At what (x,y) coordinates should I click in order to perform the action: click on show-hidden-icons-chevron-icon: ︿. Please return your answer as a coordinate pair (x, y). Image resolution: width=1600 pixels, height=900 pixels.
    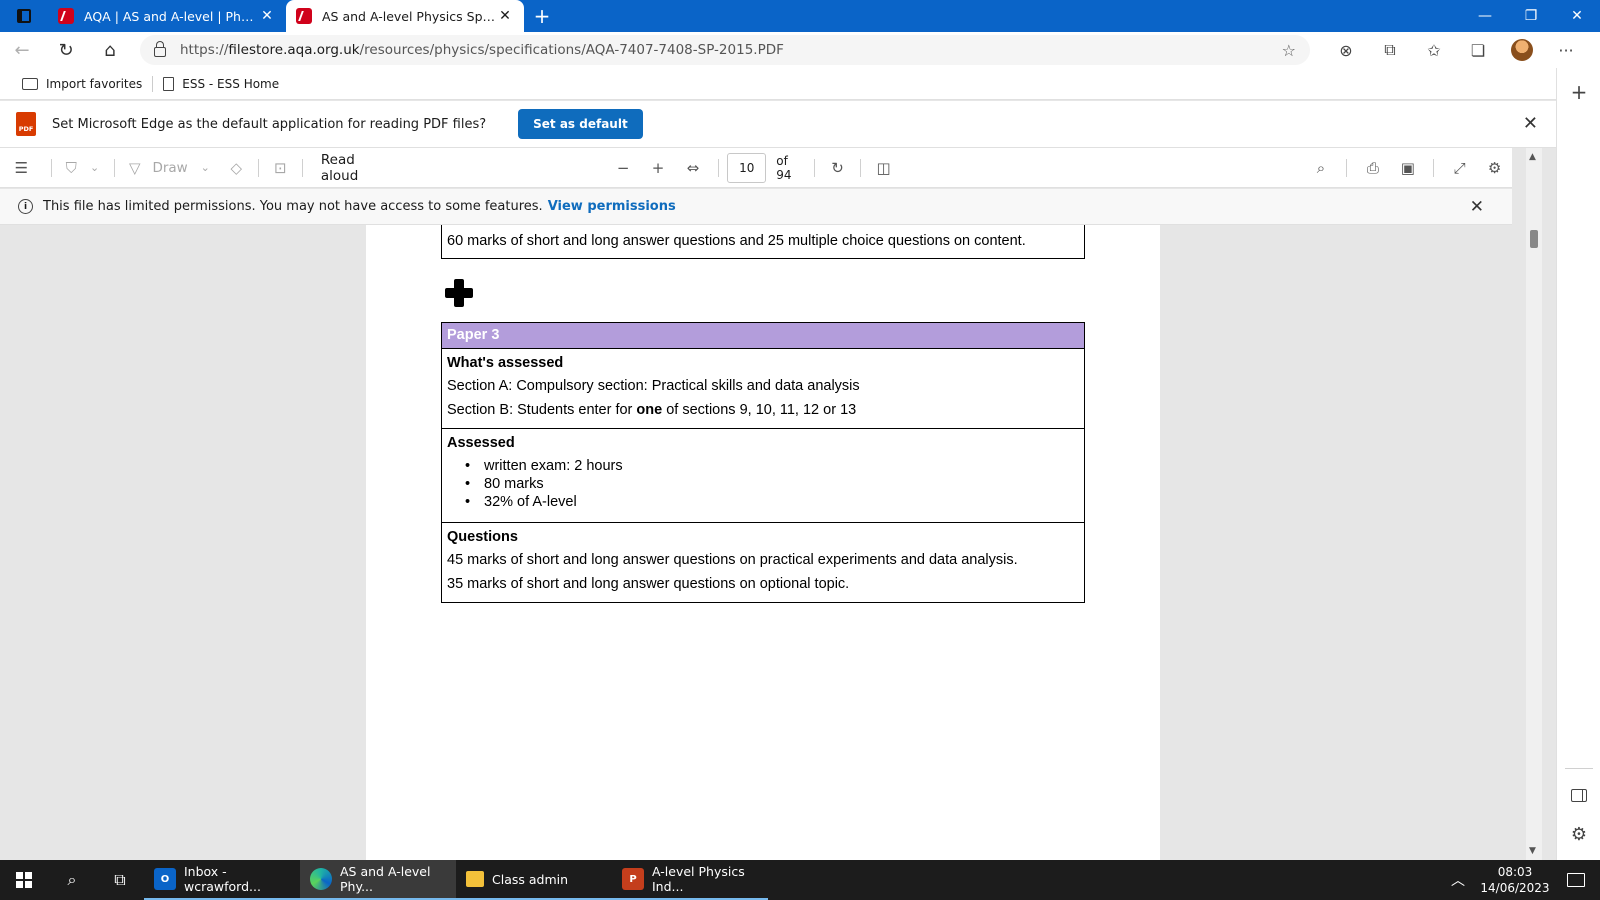
    Looking at the image, I should click on (1458, 880).